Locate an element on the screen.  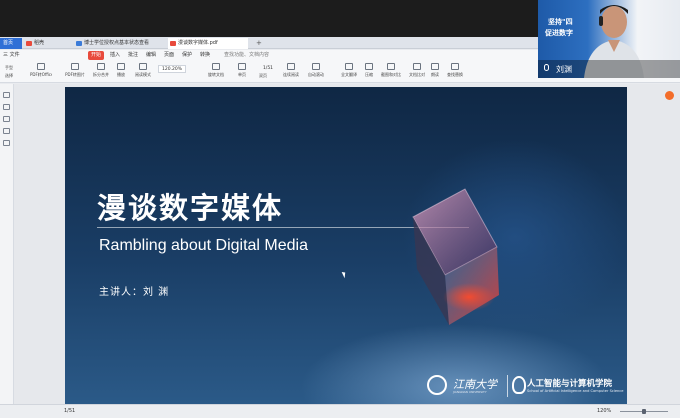
tool-label: 单页 is located at coordinates (242, 74).